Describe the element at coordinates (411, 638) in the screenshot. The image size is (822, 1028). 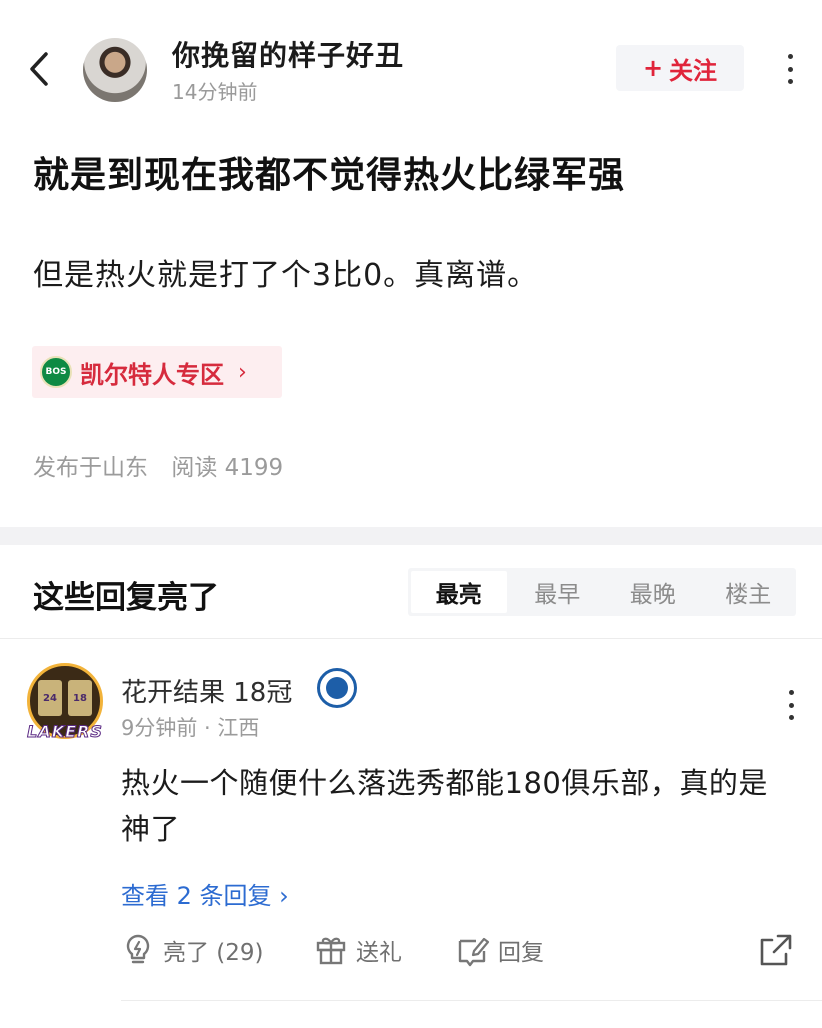
I see `divider-line` at that location.